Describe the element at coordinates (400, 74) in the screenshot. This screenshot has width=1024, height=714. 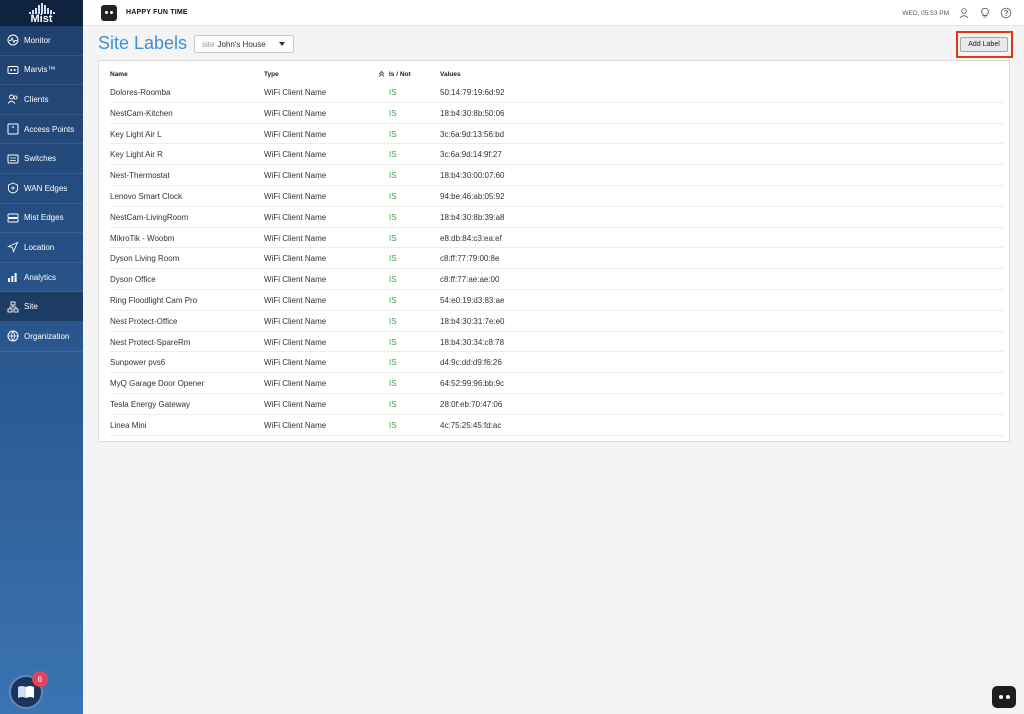
I see `column-header-is-not: Is / Not` at that location.